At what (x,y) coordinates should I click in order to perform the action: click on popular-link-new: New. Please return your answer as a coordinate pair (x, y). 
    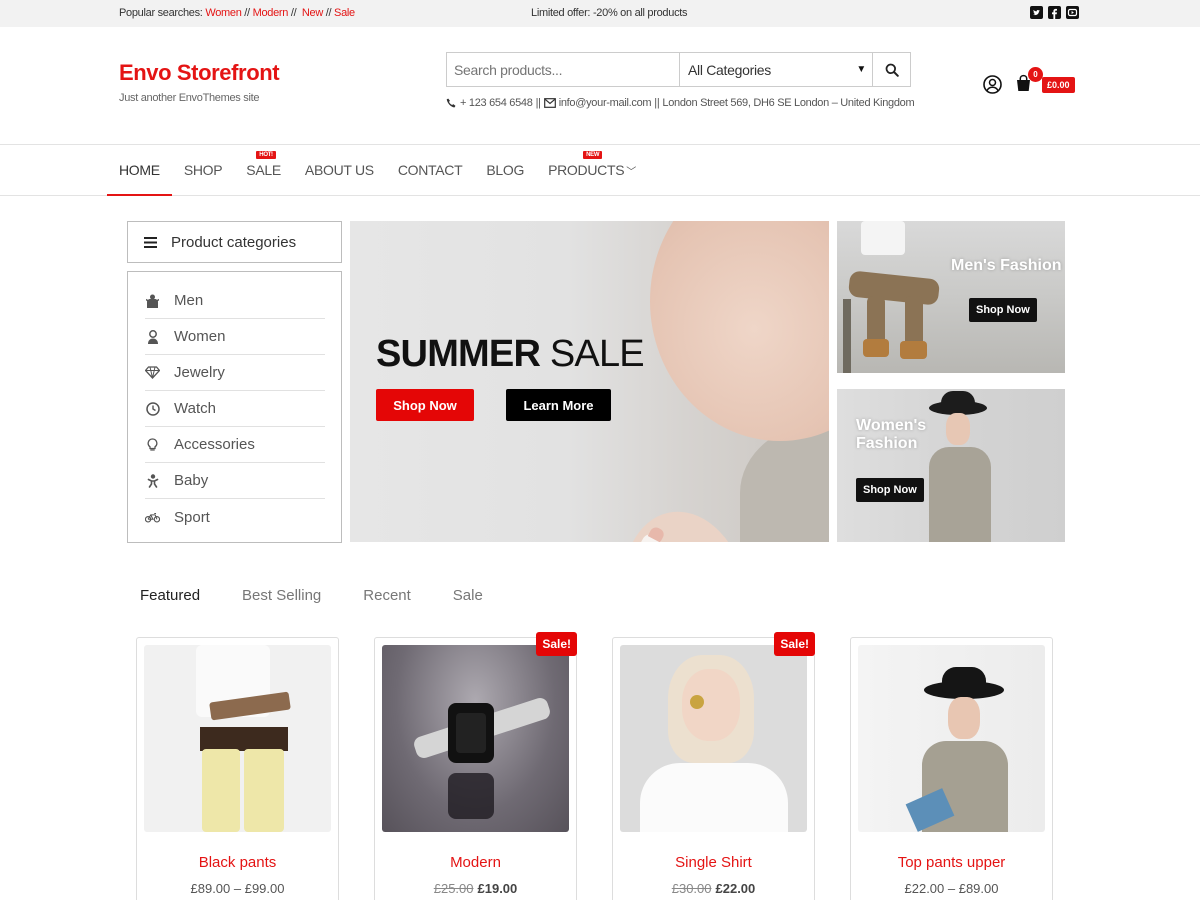
    Looking at the image, I should click on (312, 13).